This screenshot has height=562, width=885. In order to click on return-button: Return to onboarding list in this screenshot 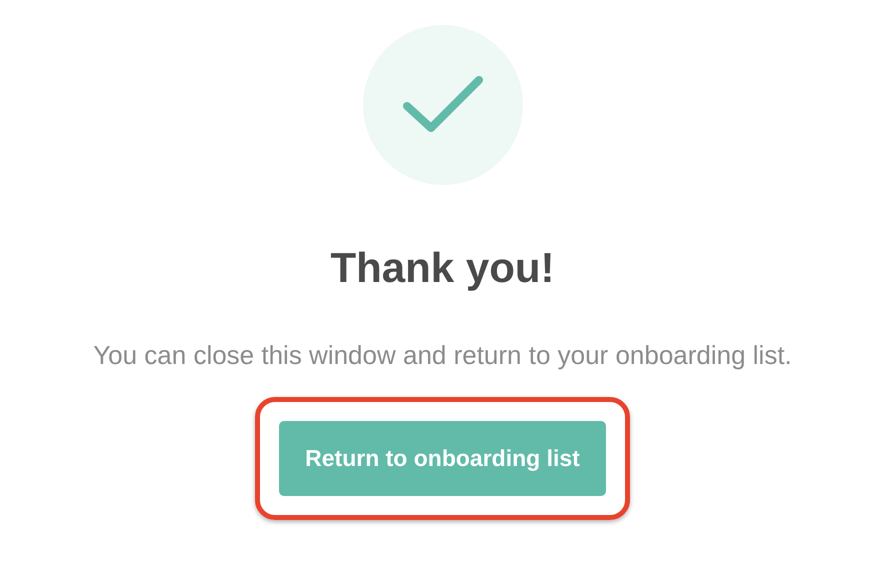, I will do `click(442, 458)`.